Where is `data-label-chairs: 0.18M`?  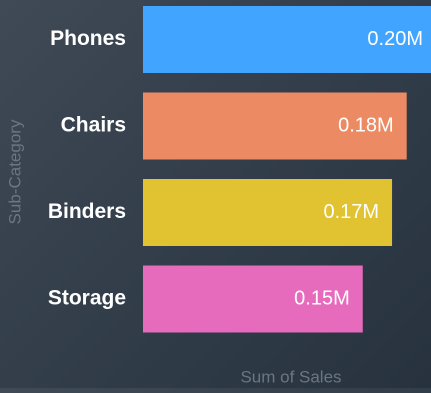
data-label-chairs: 0.18M is located at coordinates (366, 125).